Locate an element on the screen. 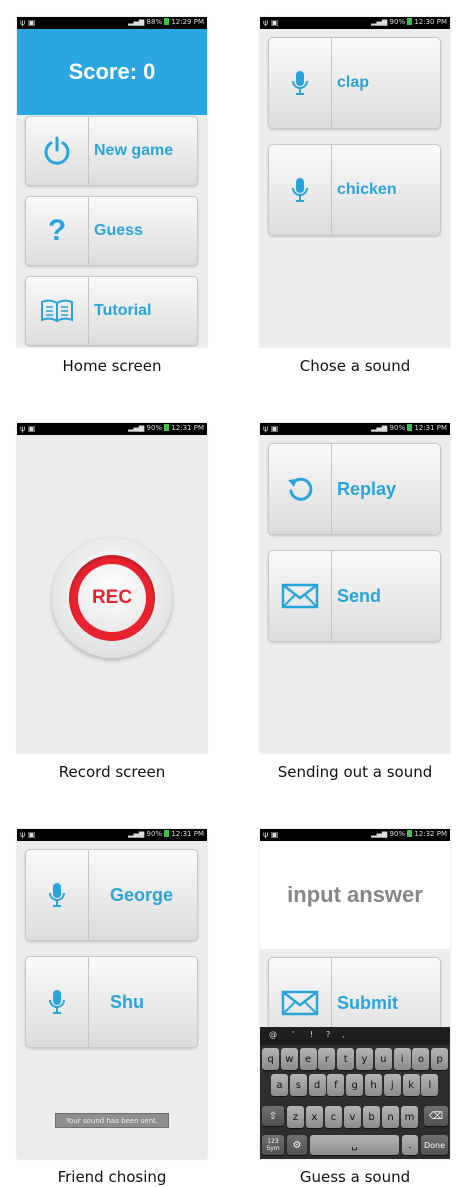 Image resolution: width=467 pixels, height=1187 pixels. friend-george-label: George is located at coordinates (142, 894).